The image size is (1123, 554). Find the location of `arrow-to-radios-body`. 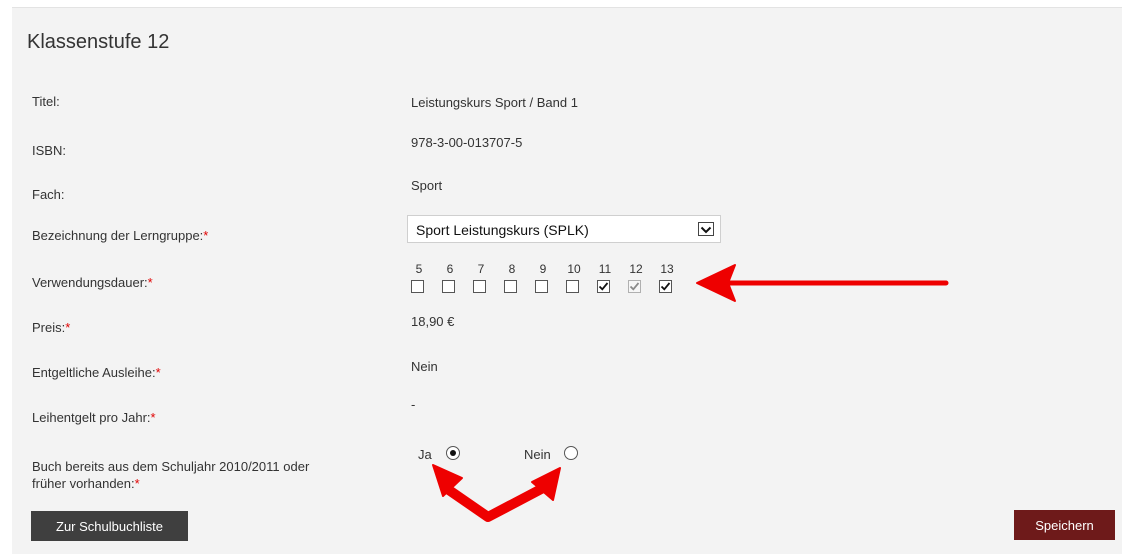

arrow-to-radios-body is located at coordinates (495, 502).